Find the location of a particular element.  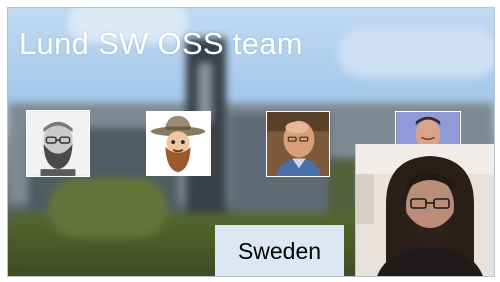

cartoon-cowboy-hat-icon is located at coordinates (178, 143).